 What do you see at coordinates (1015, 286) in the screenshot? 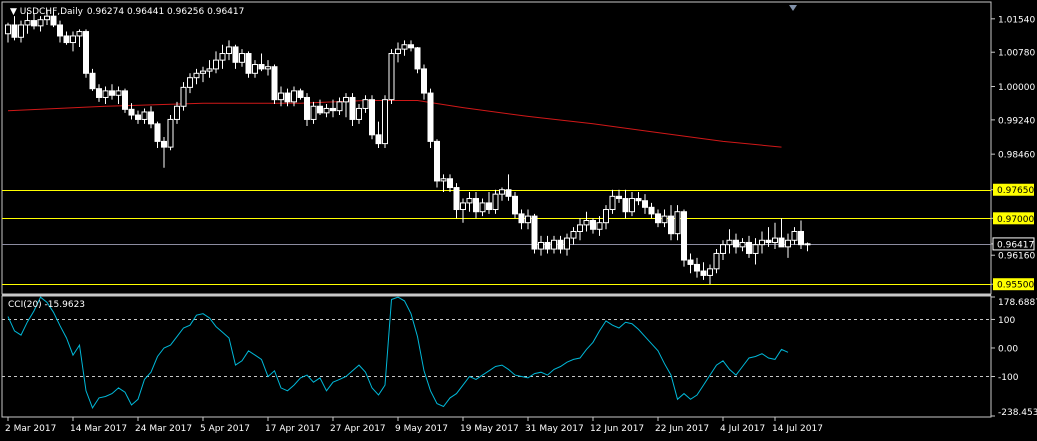
I see `price-tick-label: 0.95500` at bounding box center [1015, 286].